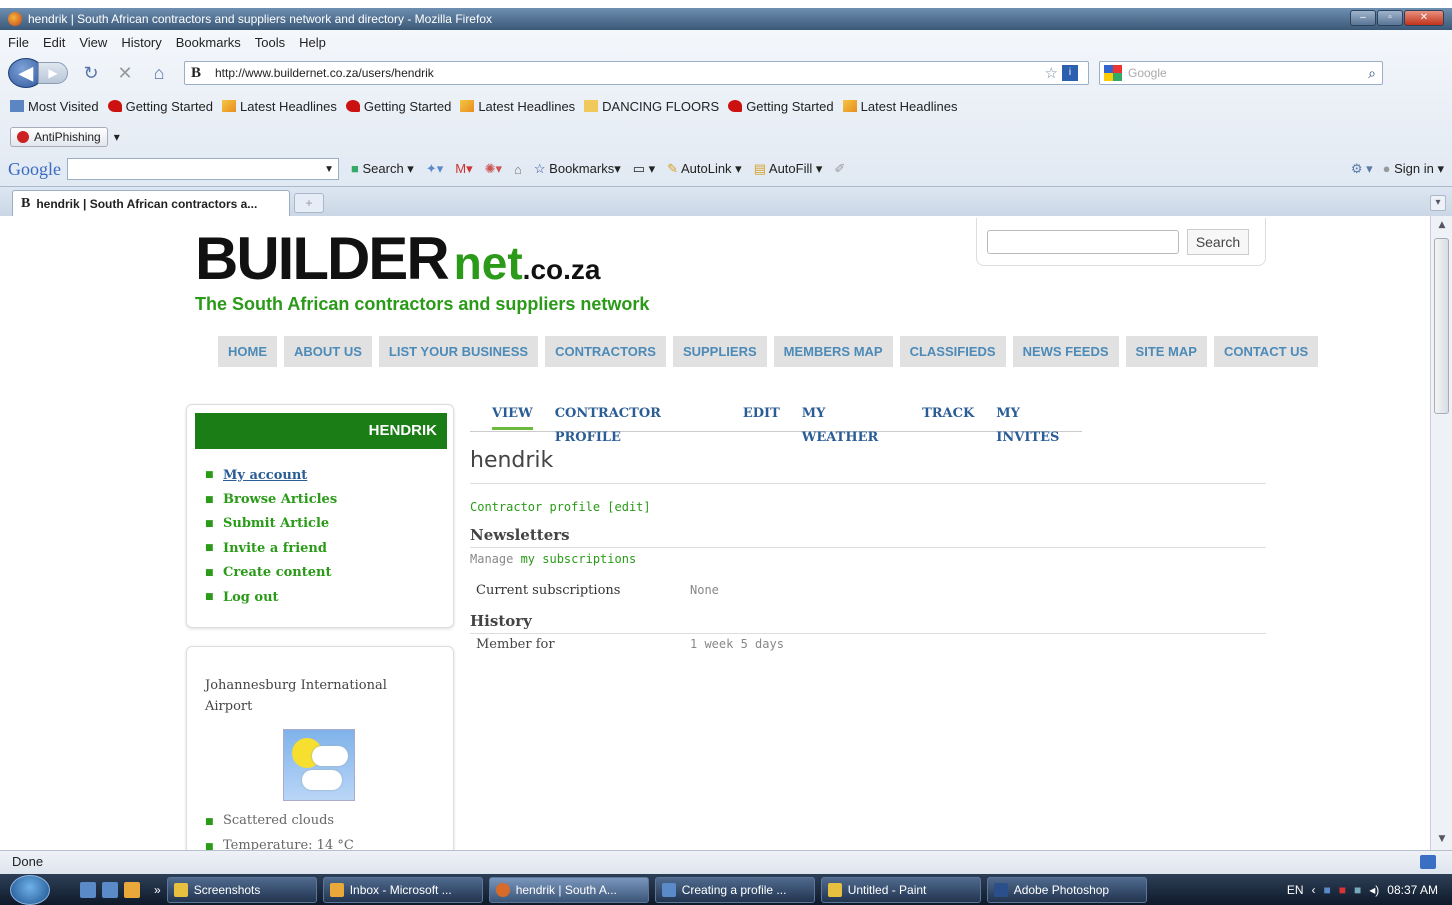  What do you see at coordinates (518, 169) in the screenshot?
I see `sidewiki-icon: ⌂` at bounding box center [518, 169].